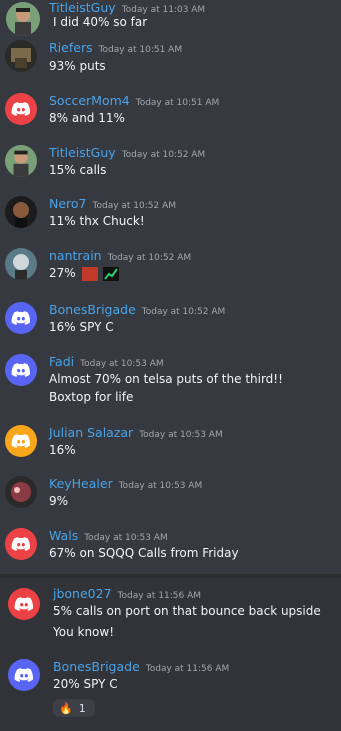 This screenshot has height=731, width=341. What do you see at coordinates (82, 708) in the screenshot?
I see `reaction-count: 1` at bounding box center [82, 708].